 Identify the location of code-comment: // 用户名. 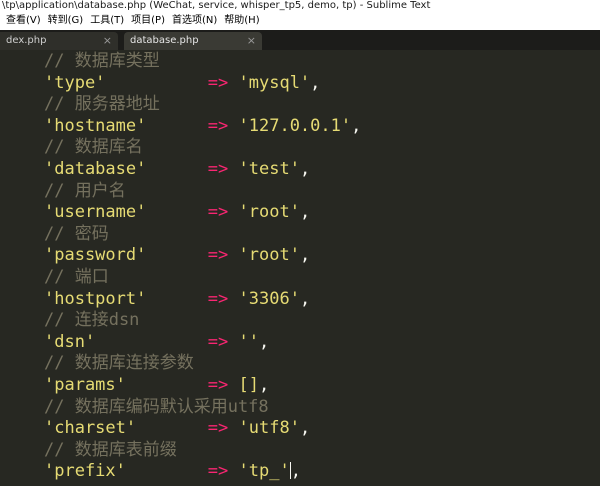
(85, 190).